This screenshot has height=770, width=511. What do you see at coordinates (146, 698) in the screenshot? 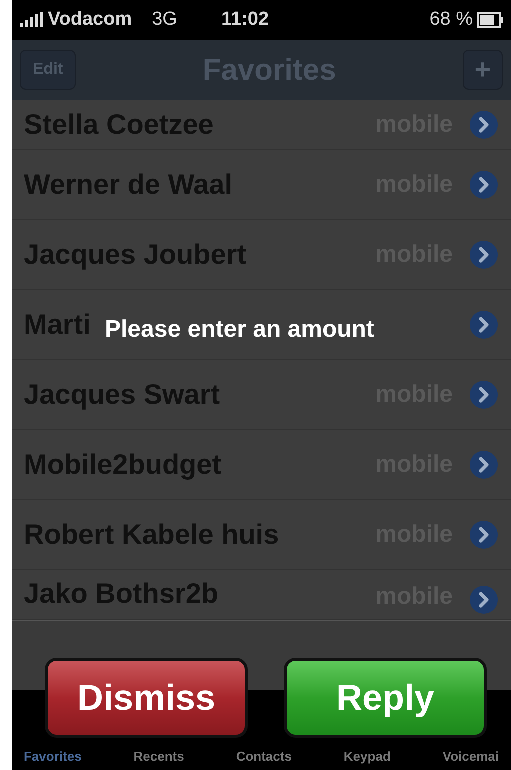
I see `dismiss-button: Dismiss` at bounding box center [146, 698].